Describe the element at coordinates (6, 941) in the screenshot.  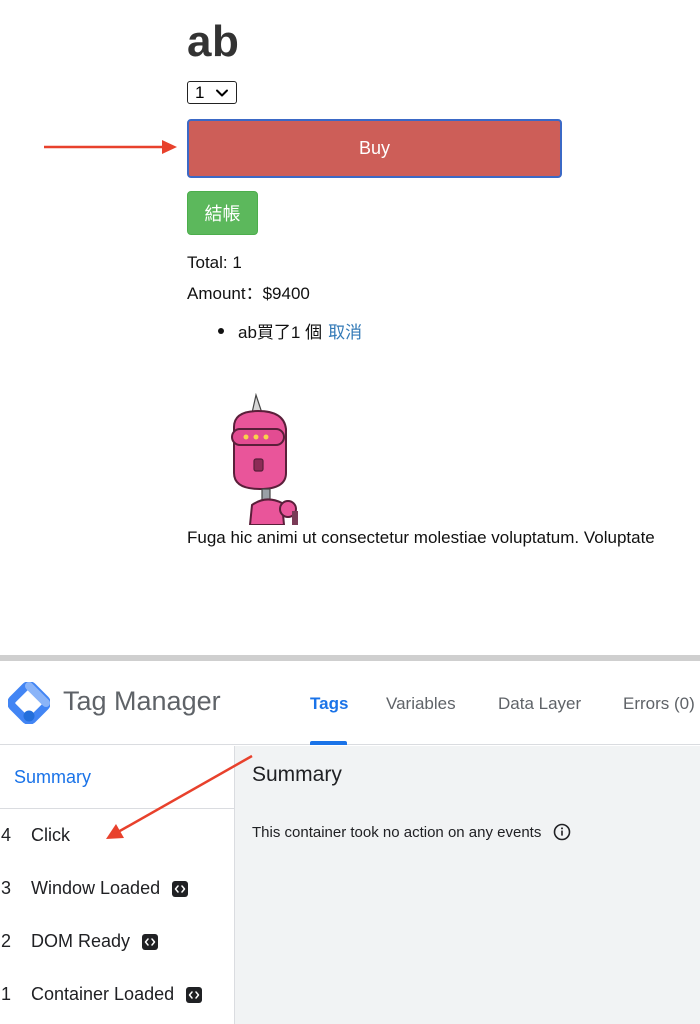
I see `event-number: 2` at that location.